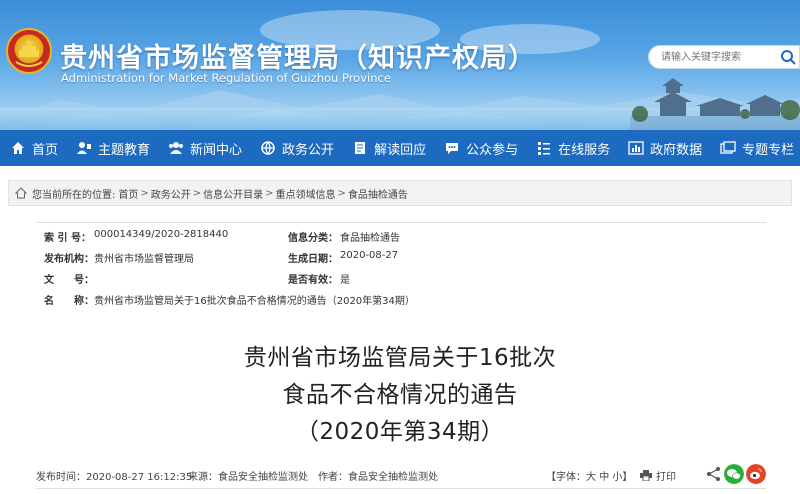  What do you see at coordinates (734, 474) in the screenshot?
I see `wechat-icon` at bounding box center [734, 474].